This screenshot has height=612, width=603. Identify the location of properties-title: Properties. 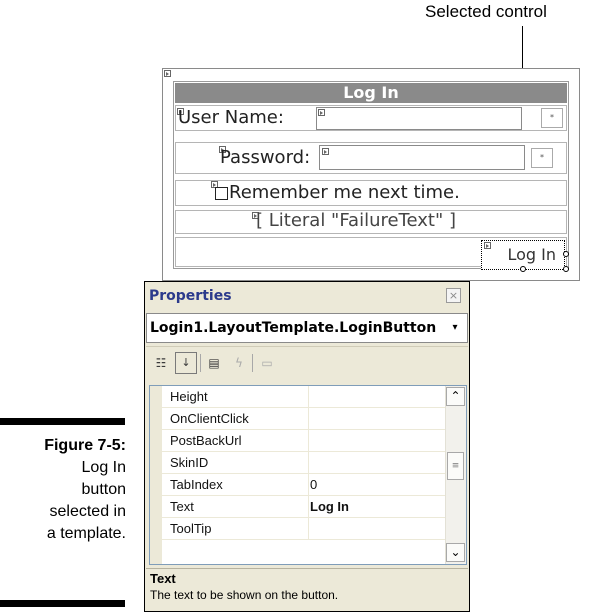
(190, 296).